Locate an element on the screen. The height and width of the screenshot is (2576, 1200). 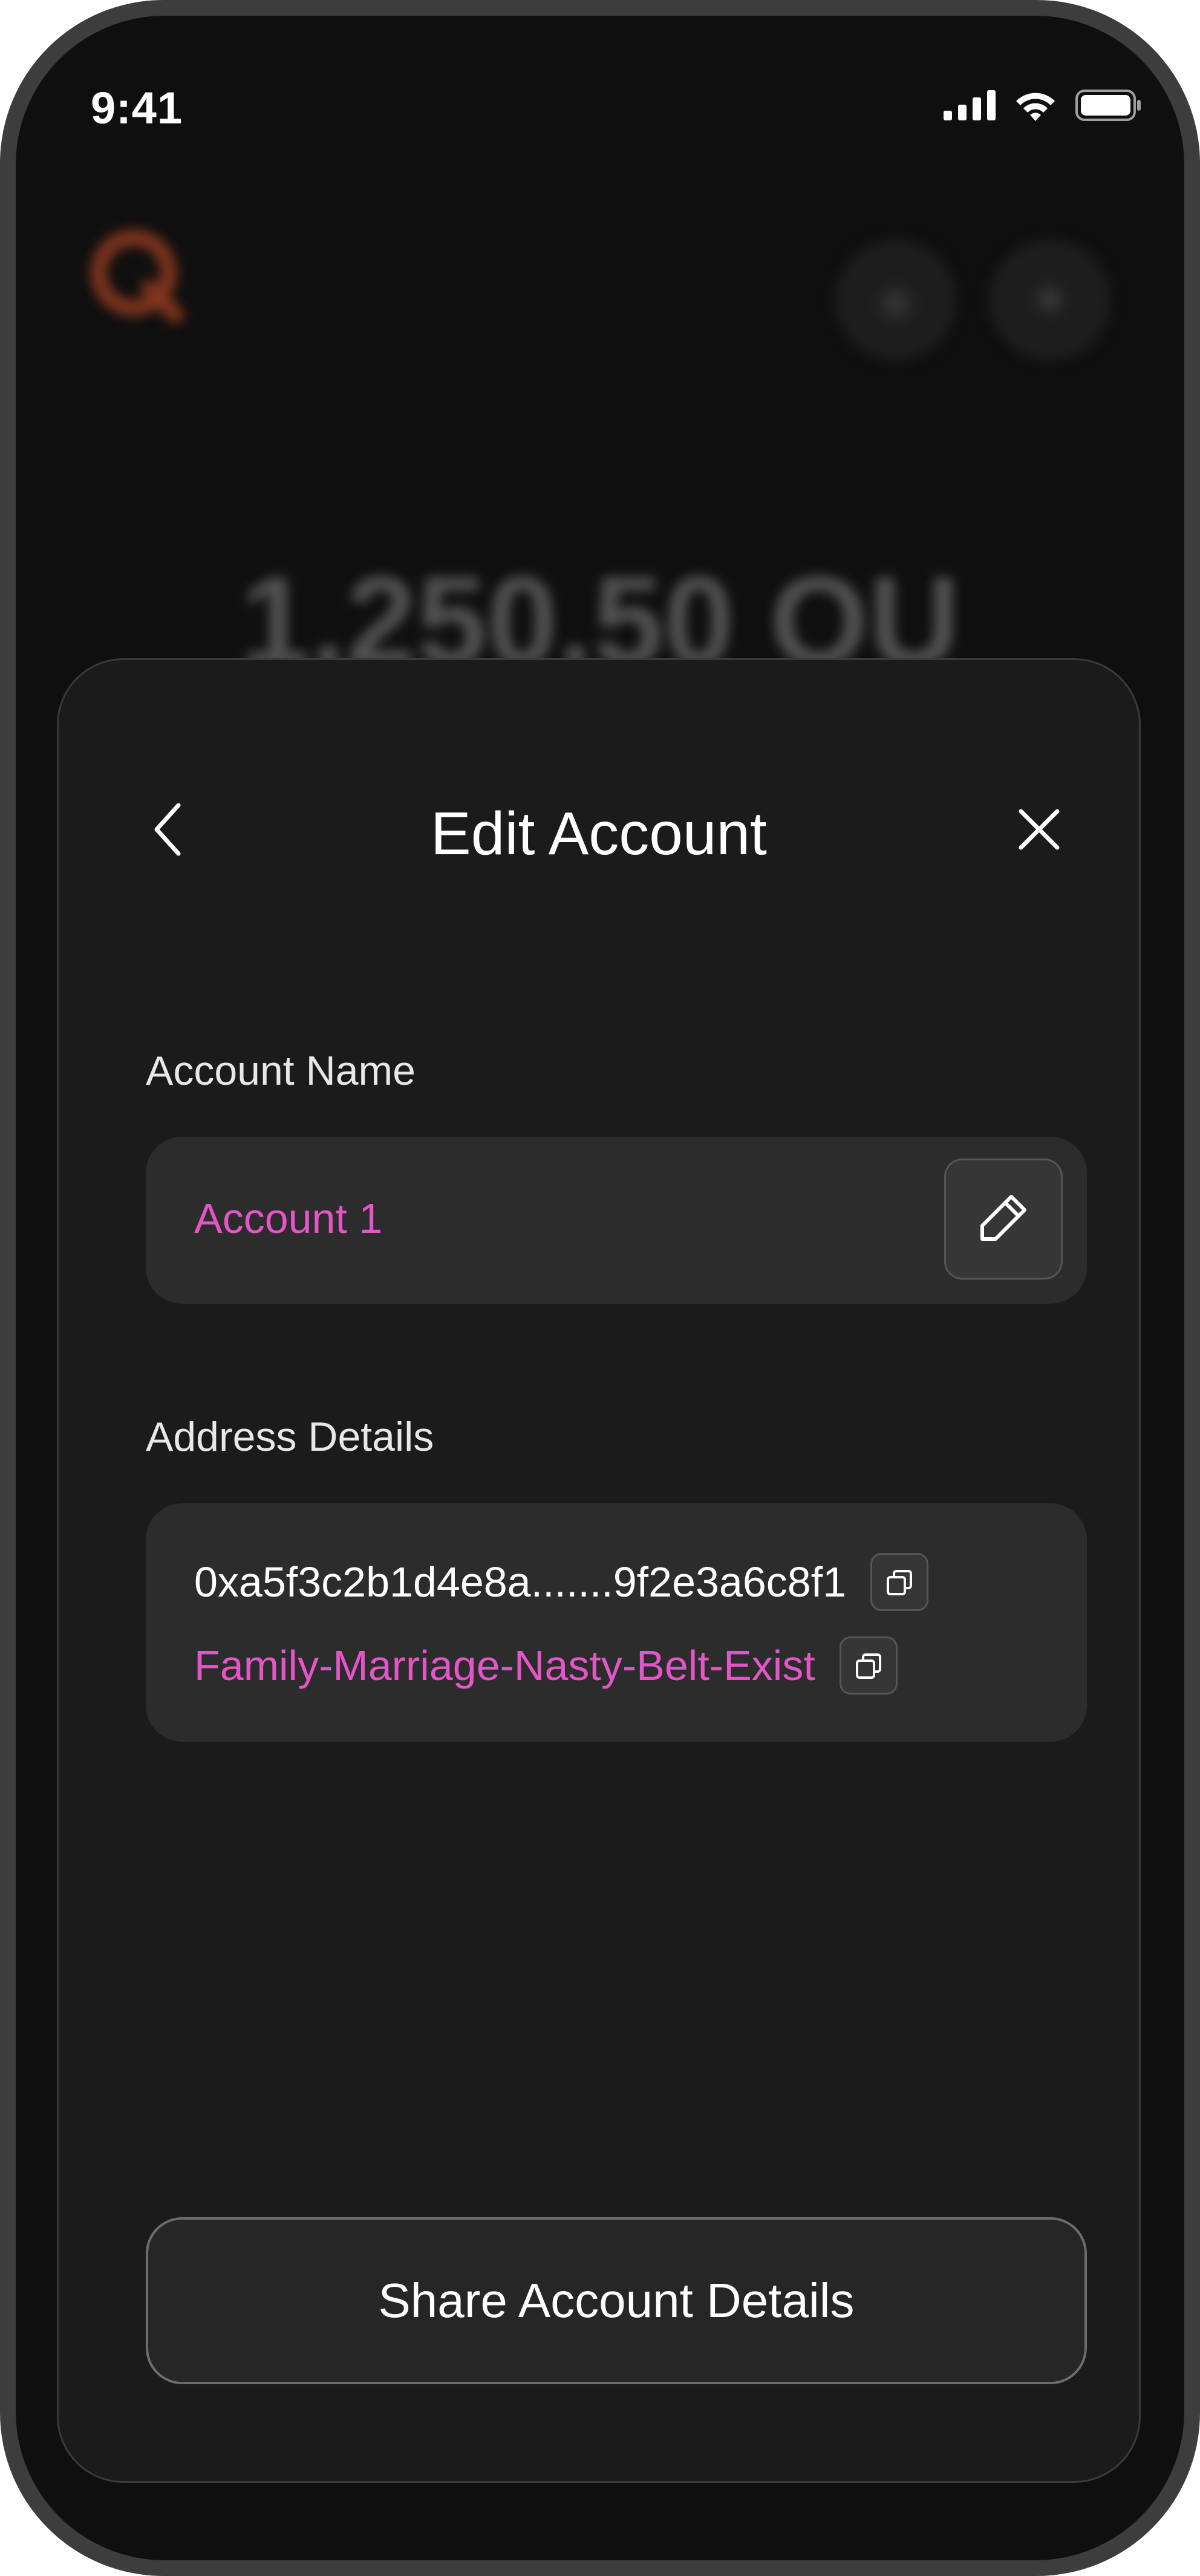
qubic-logo-icon is located at coordinates (138, 277).